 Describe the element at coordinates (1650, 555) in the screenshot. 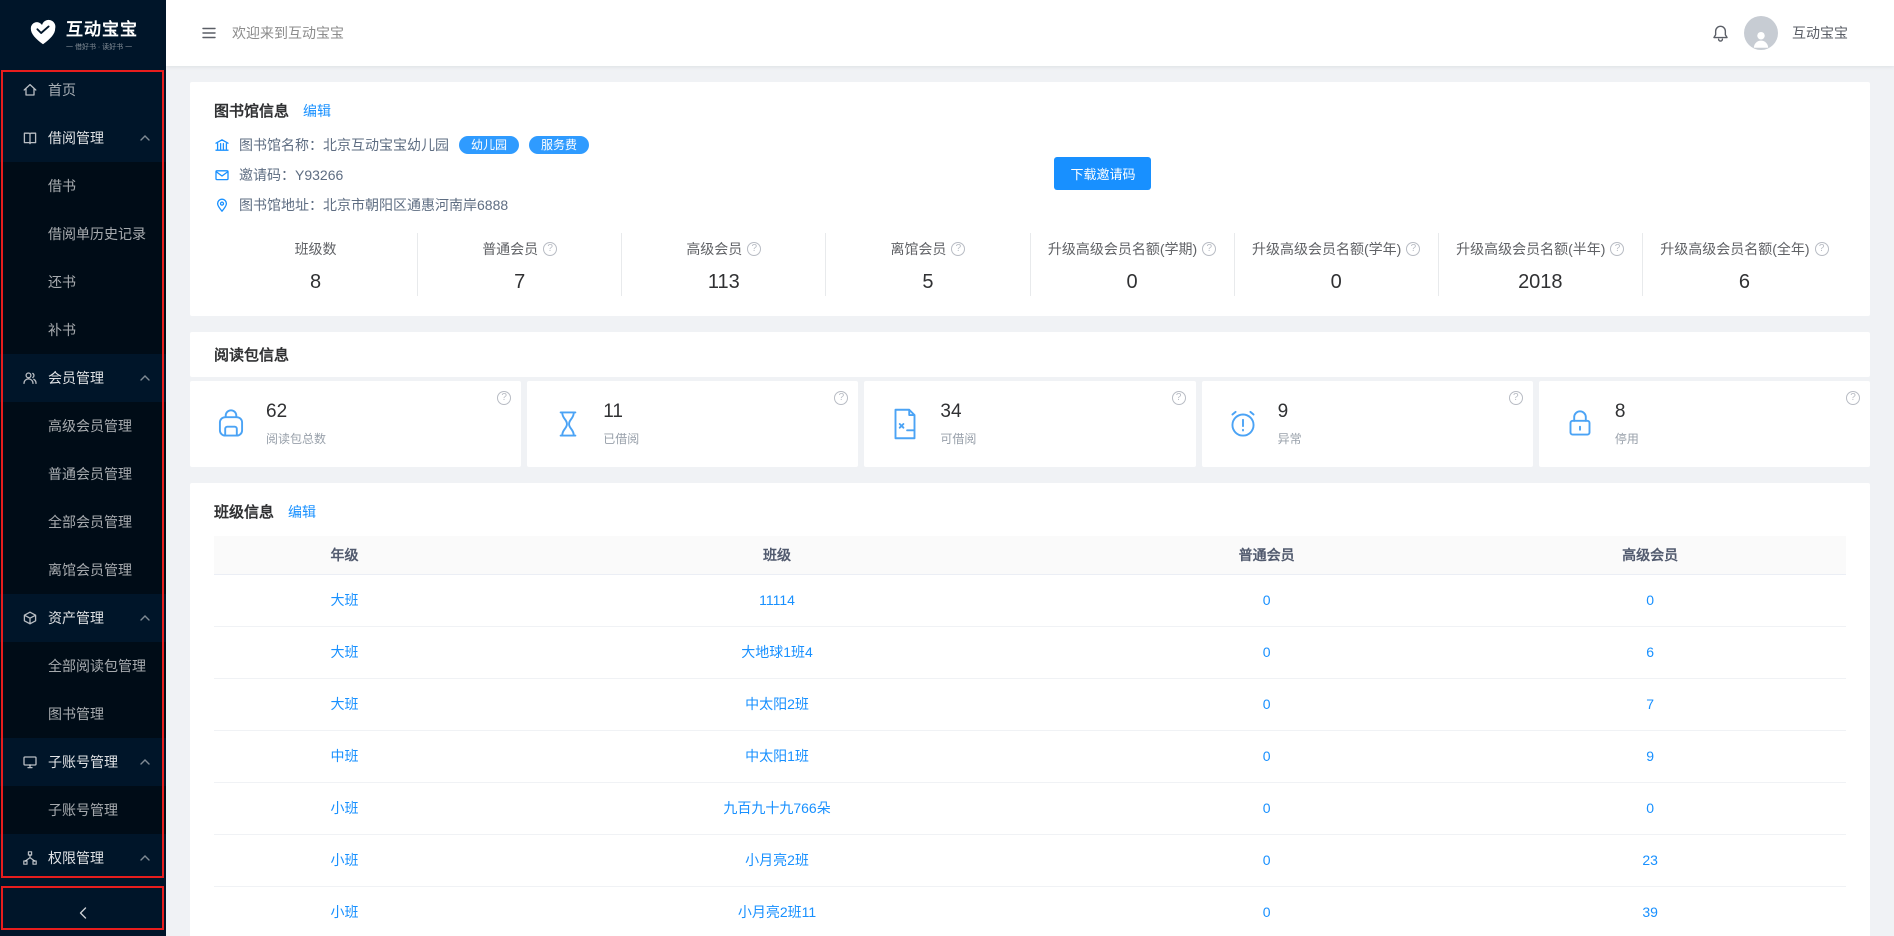

I see `col-premium-members: 高级会员` at that location.